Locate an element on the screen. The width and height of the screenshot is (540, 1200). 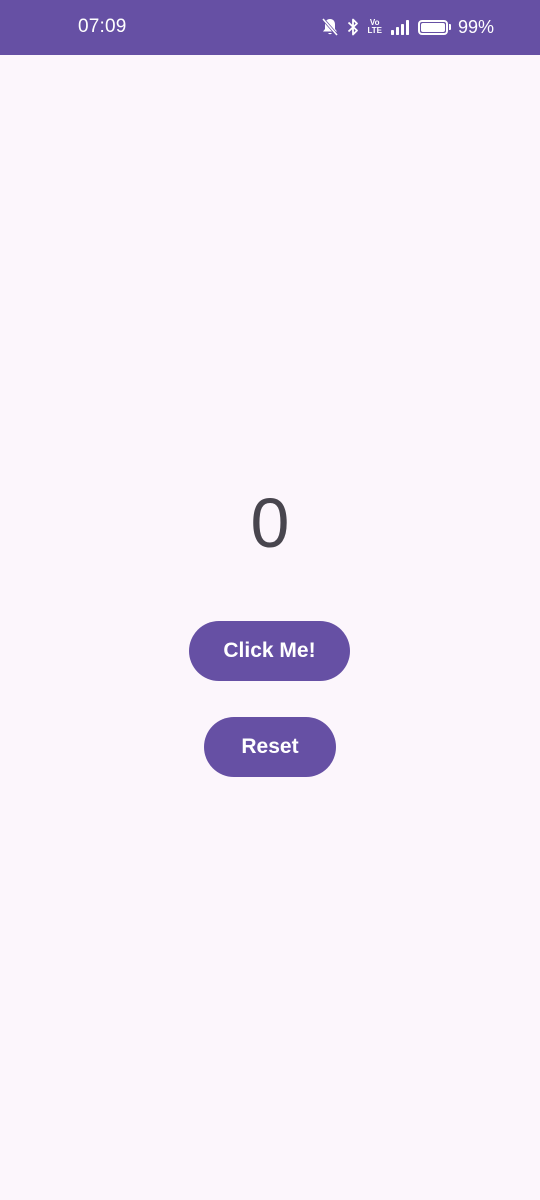
volte-bottom-label: LTE is located at coordinates (374, 30).